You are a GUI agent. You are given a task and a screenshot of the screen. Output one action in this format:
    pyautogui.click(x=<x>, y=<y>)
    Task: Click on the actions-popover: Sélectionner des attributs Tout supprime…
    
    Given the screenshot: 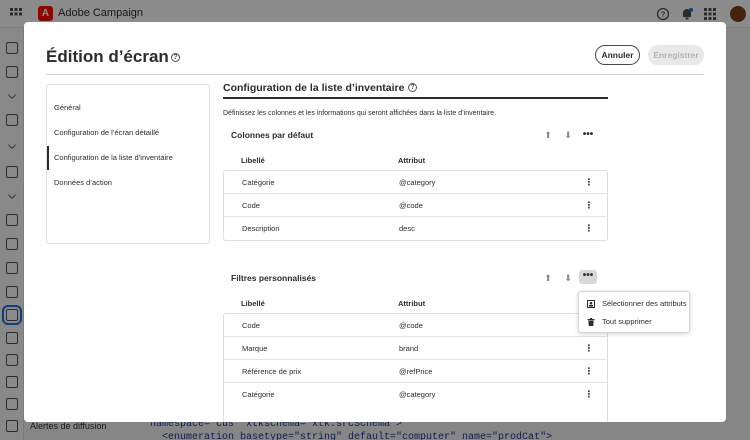 What is the action you would take?
    pyautogui.click(x=634, y=312)
    